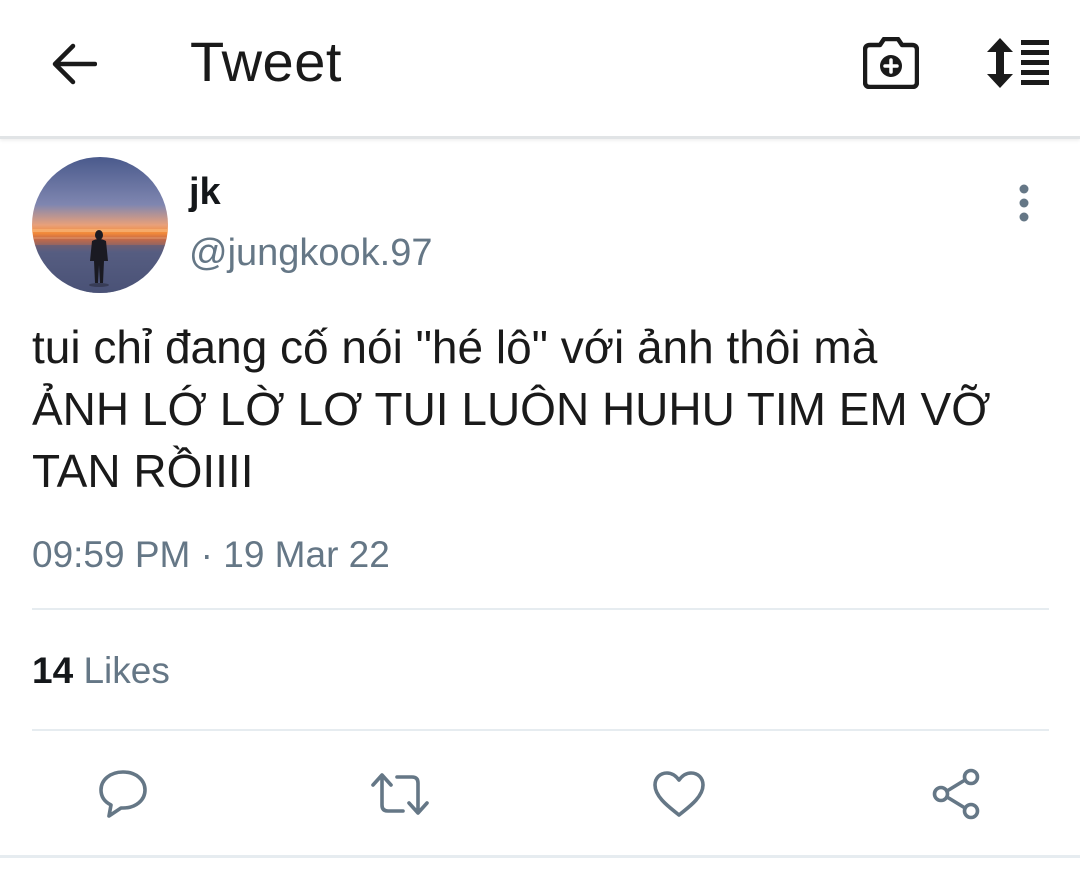 This screenshot has height=870, width=1080. I want to click on more-vertical-icon, so click(1024, 203).